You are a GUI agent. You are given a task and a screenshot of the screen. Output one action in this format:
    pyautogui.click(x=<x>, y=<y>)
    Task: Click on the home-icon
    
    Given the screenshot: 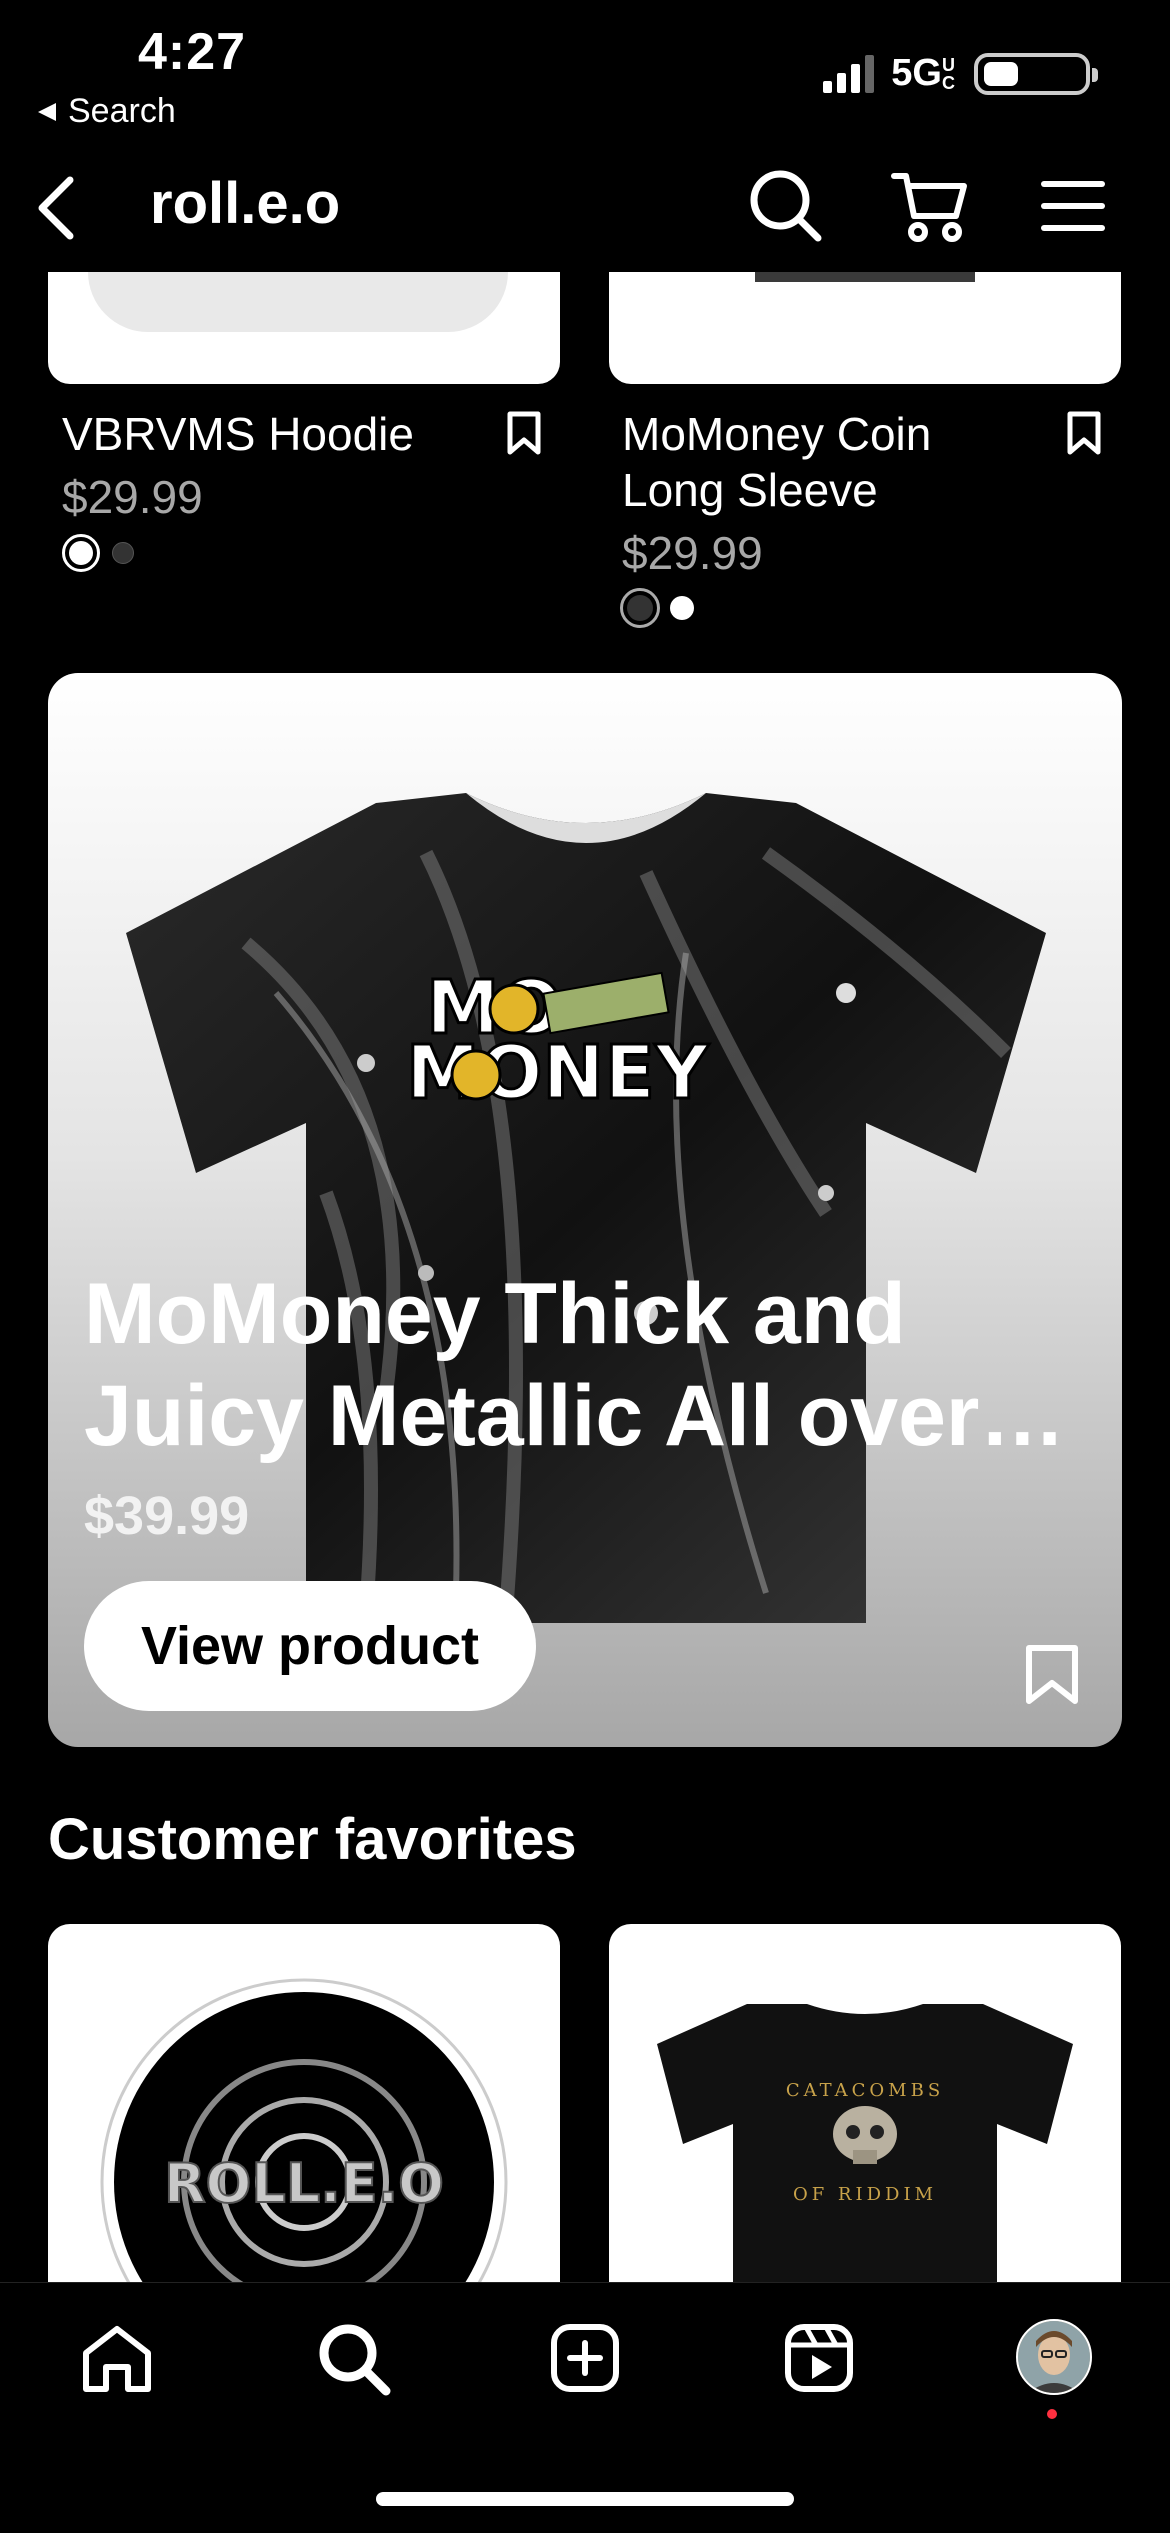 What is the action you would take?
    pyautogui.click(x=117, y=2359)
    